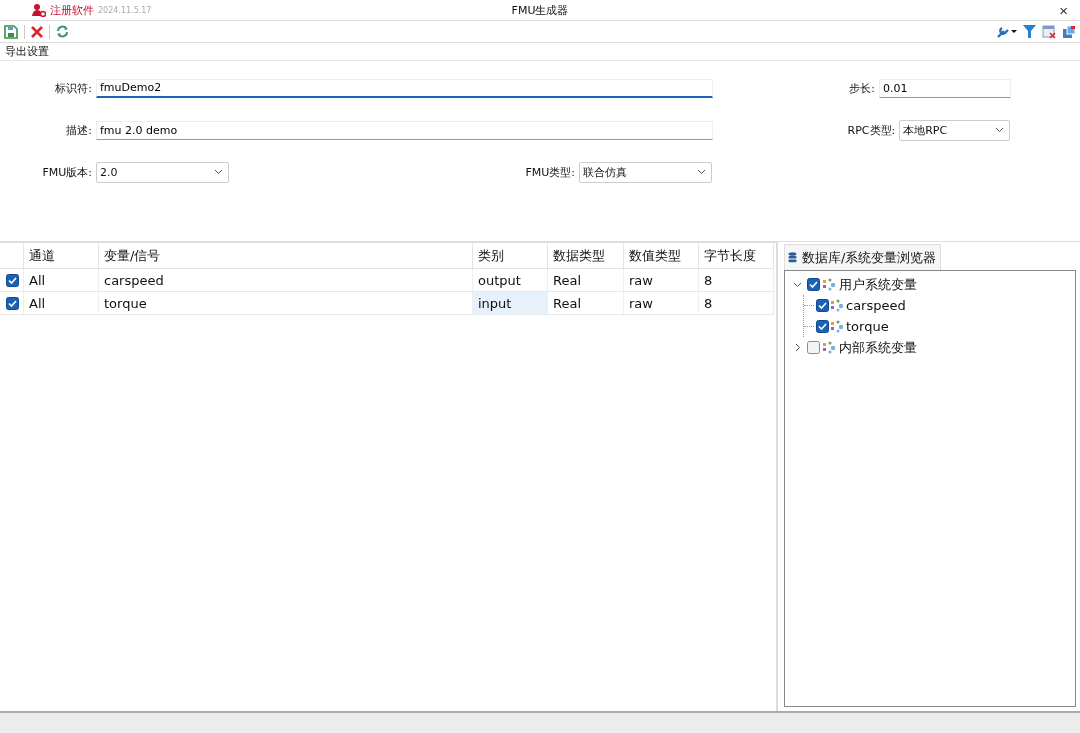 This screenshot has height=733, width=1080. What do you see at coordinates (645, 172) in the screenshot?
I see `dropdown: 联合仿真` at bounding box center [645, 172].